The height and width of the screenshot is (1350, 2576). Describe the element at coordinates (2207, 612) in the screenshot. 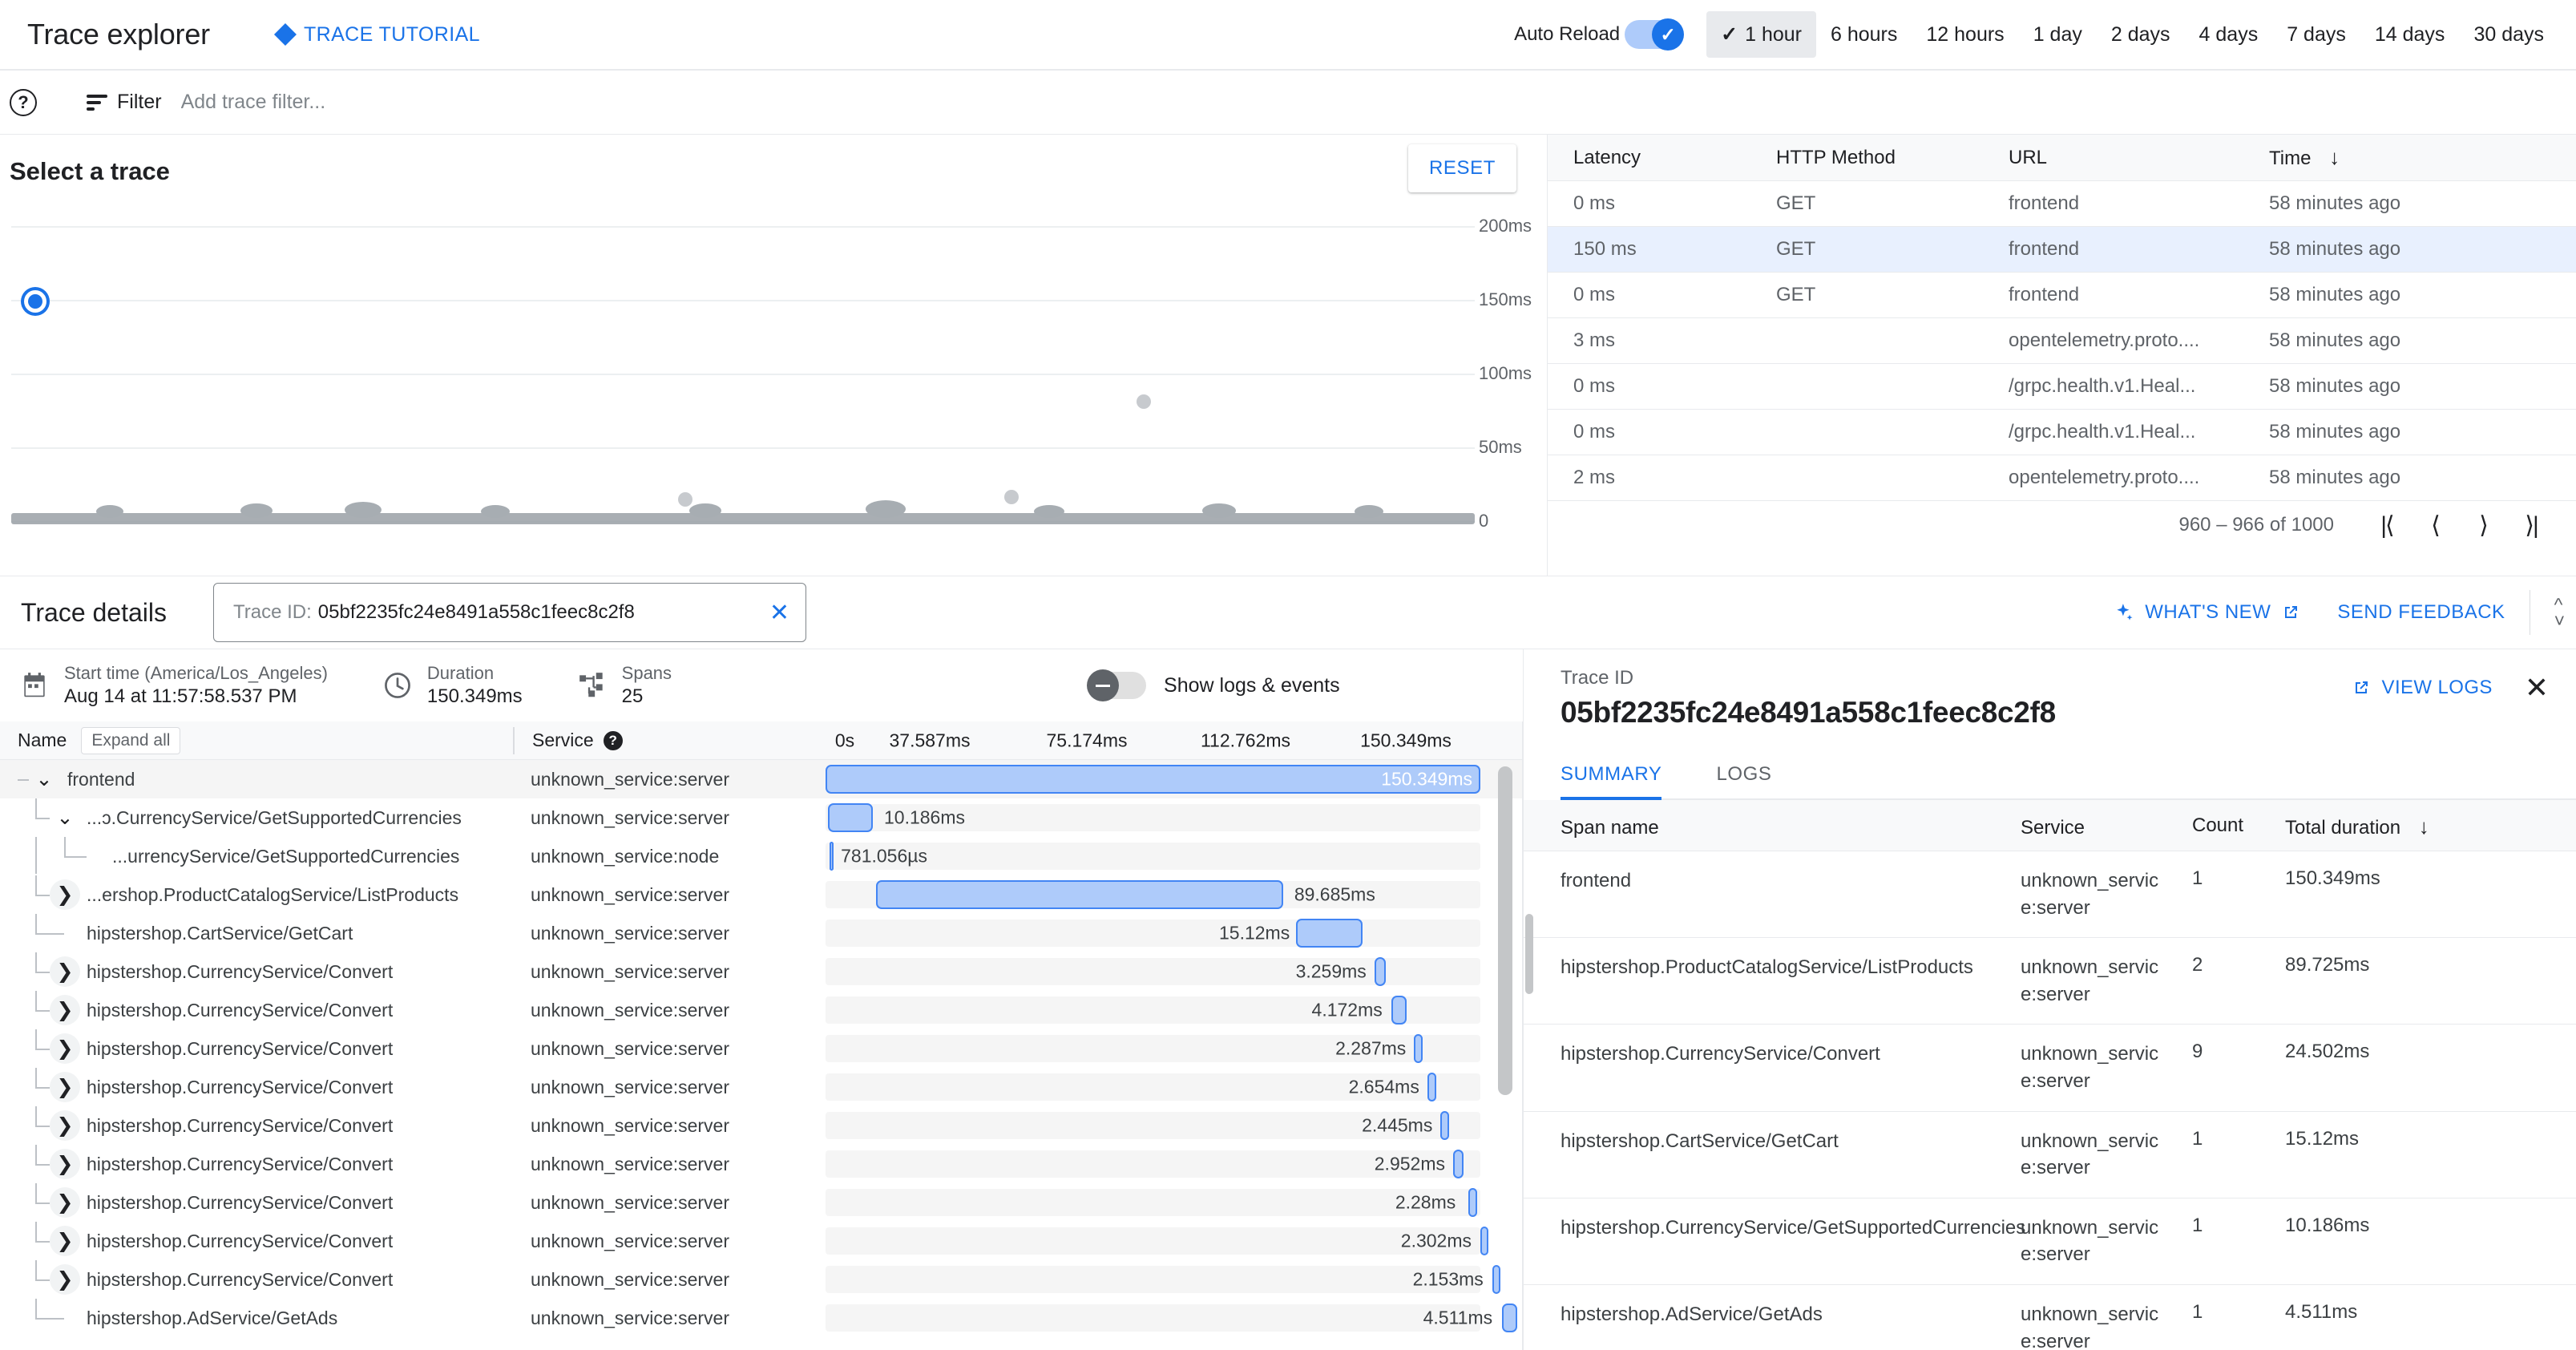

I see `whats-new-link: WHAT'S NEW` at that location.